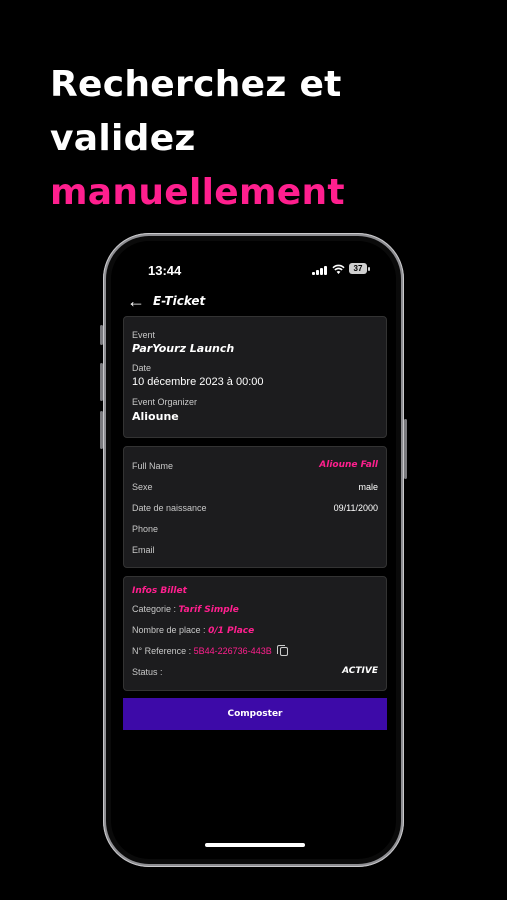 The height and width of the screenshot is (900, 507). What do you see at coordinates (197, 139) in the screenshot?
I see `headline: Recherchez et validez manuellement` at bounding box center [197, 139].